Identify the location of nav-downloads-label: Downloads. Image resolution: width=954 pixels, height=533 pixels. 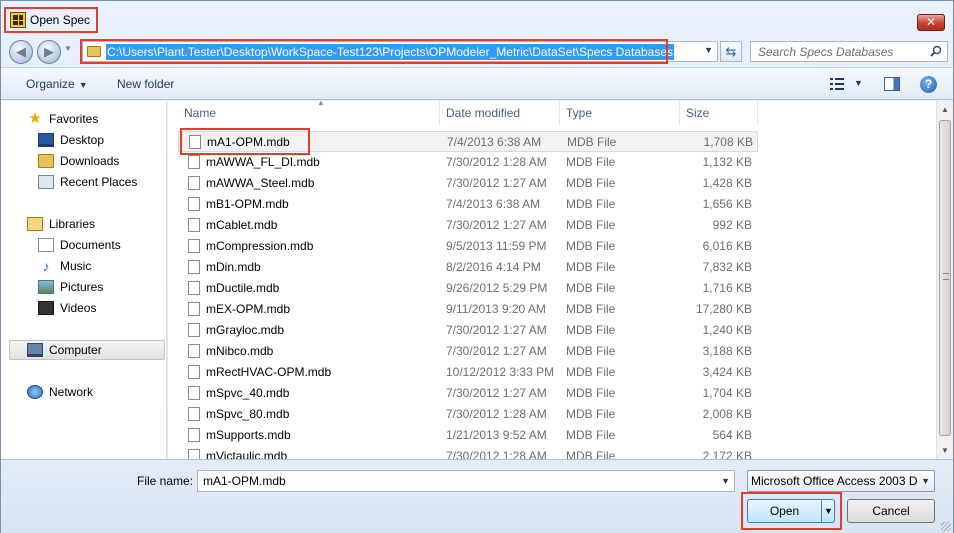
(90, 161).